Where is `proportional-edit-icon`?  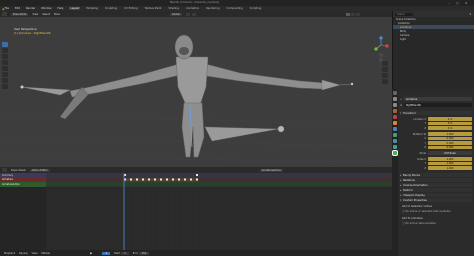
proportional-edit-icon is located at coordinates (193, 14).